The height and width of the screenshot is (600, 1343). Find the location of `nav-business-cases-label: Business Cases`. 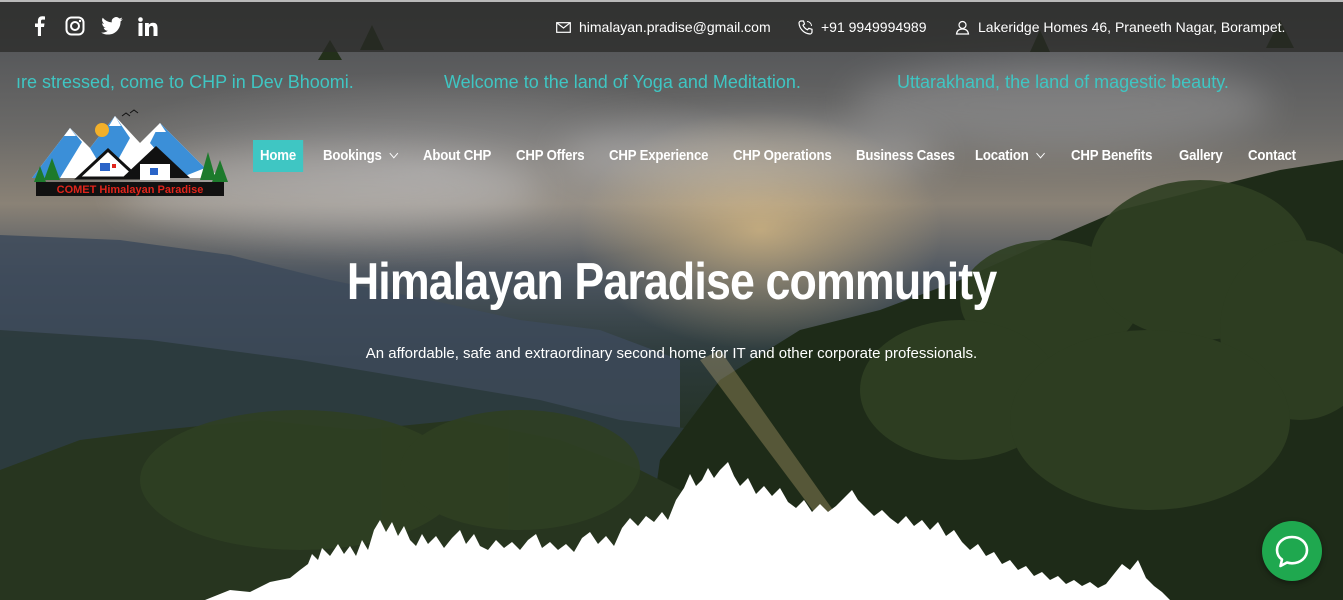

nav-business-cases-label: Business Cases is located at coordinates (905, 155).